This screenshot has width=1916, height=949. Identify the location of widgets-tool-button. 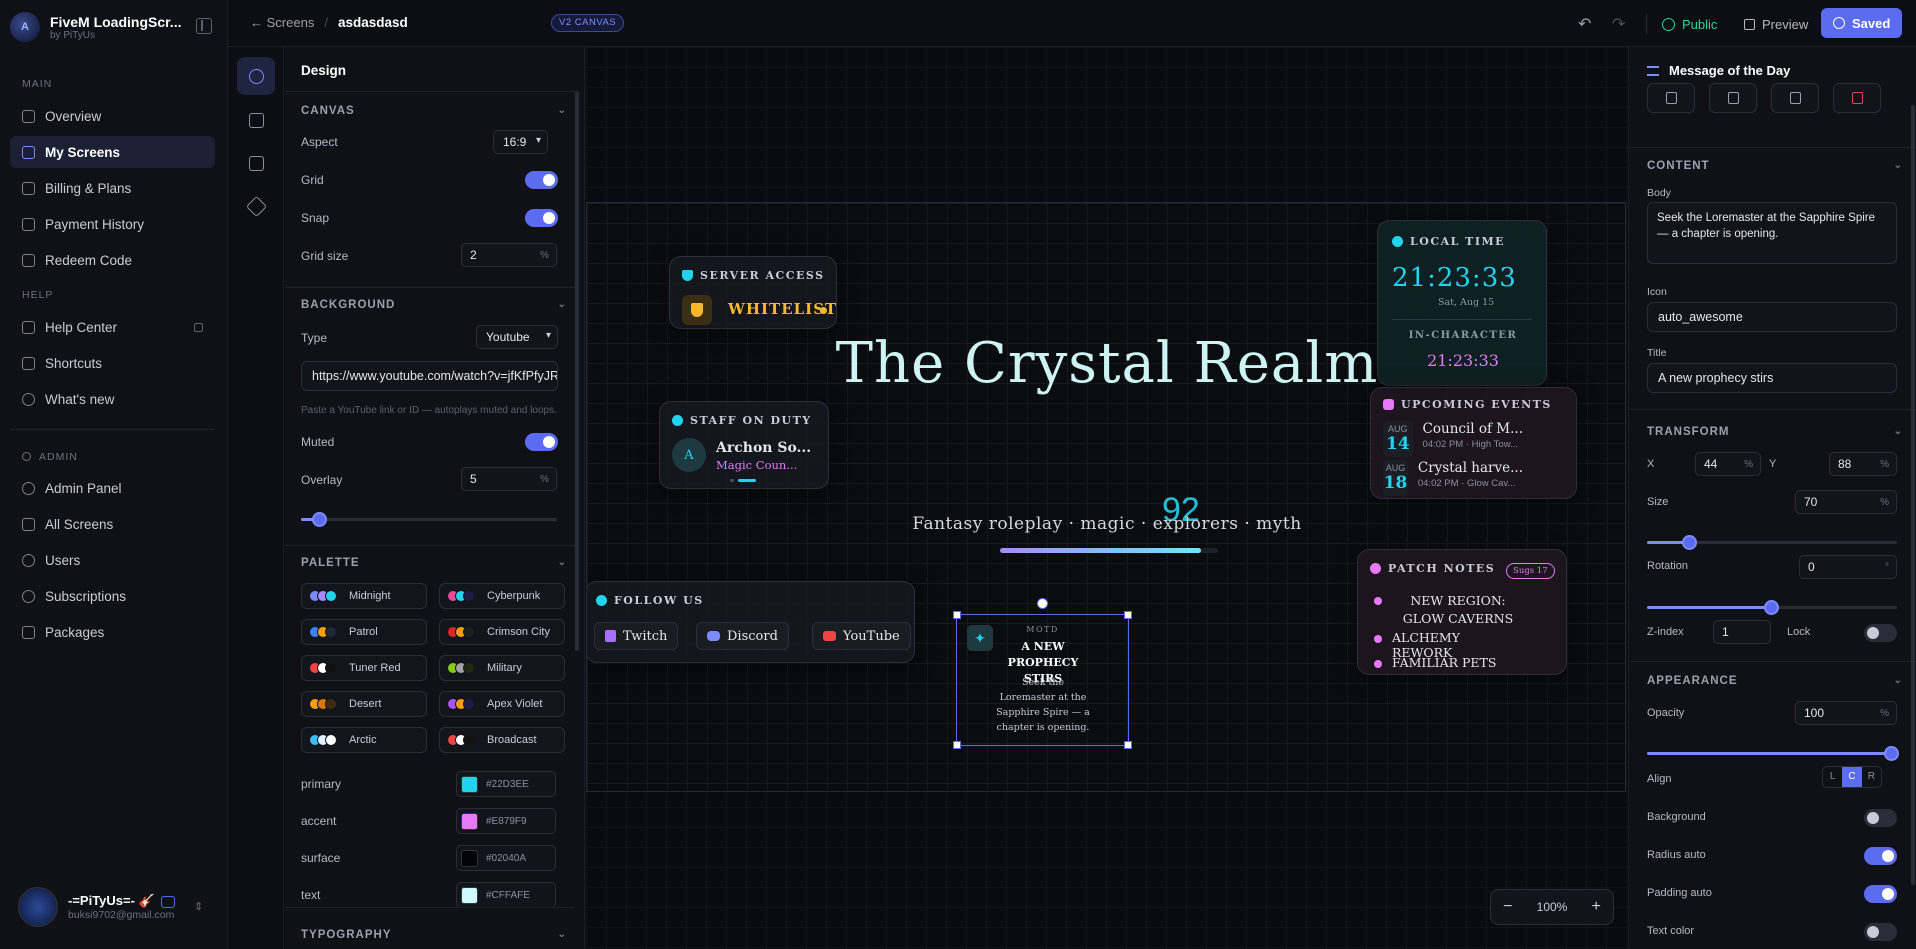
(256, 163).